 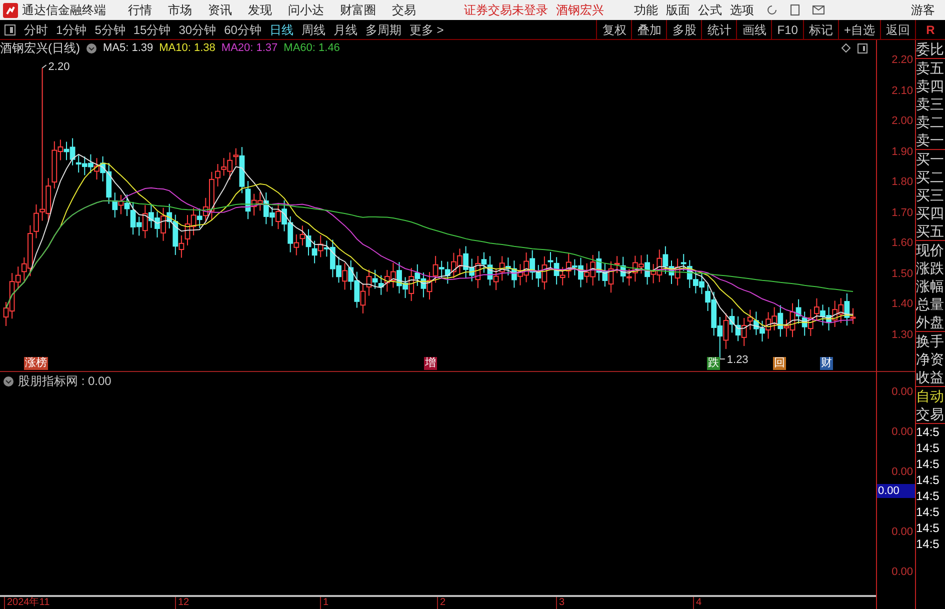 What do you see at coordinates (646, 10) in the screenshot?
I see `menu-item: 功能` at bounding box center [646, 10].